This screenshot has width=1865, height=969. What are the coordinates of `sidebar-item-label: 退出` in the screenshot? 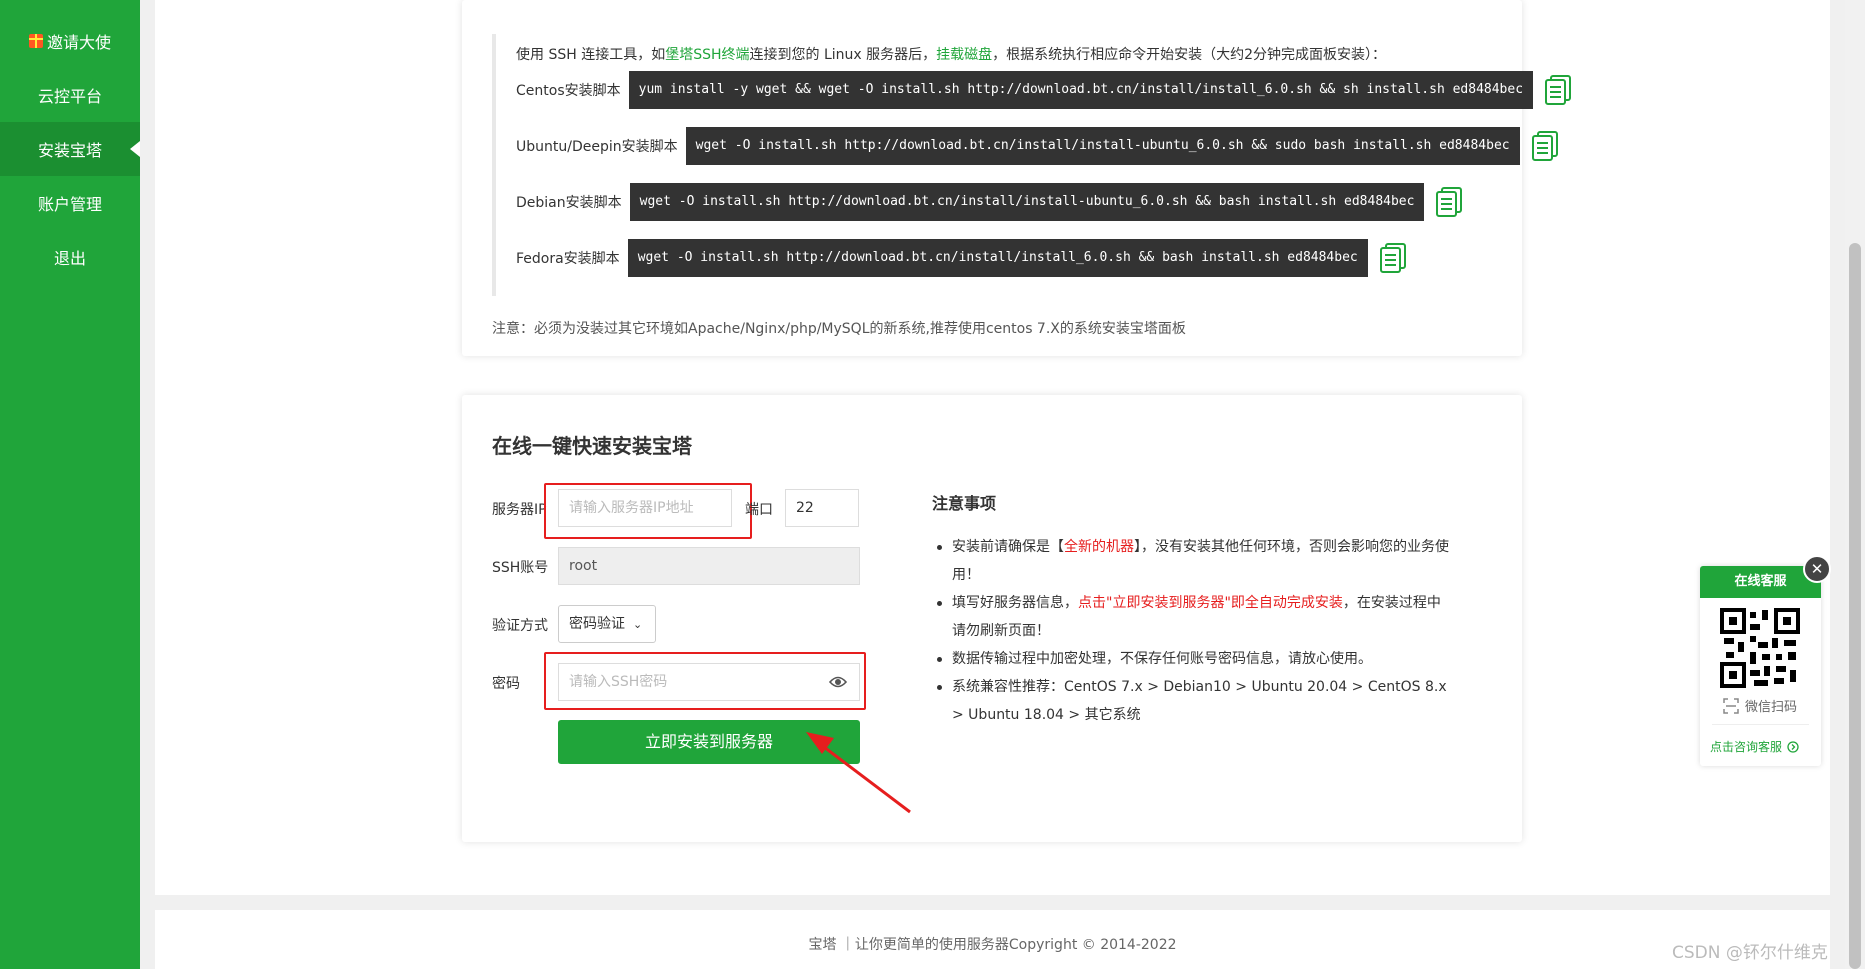 It's located at (69, 258).